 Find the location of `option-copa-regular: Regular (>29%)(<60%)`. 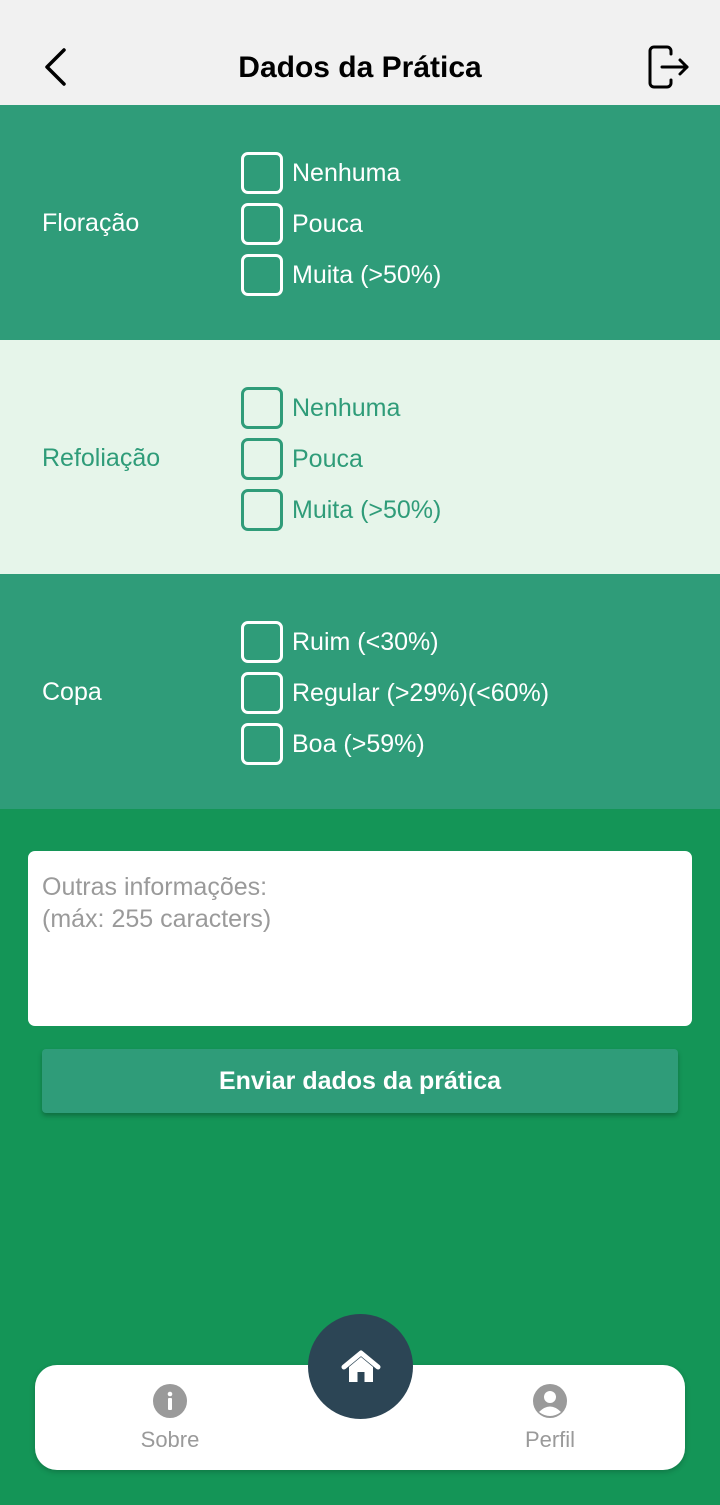

option-copa-regular: Regular (>29%)(<60%) is located at coordinates (395, 693).